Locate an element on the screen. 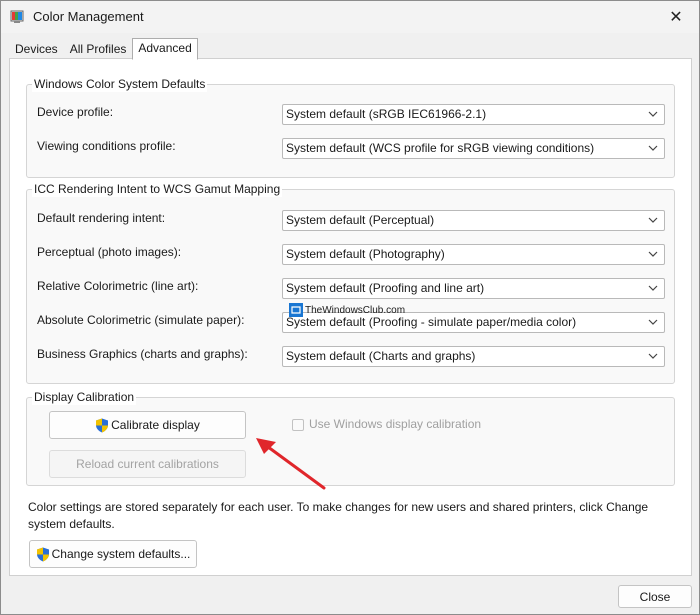 This screenshot has width=700, height=615. perceptual-dropdown: System default (Photography) is located at coordinates (473, 254).